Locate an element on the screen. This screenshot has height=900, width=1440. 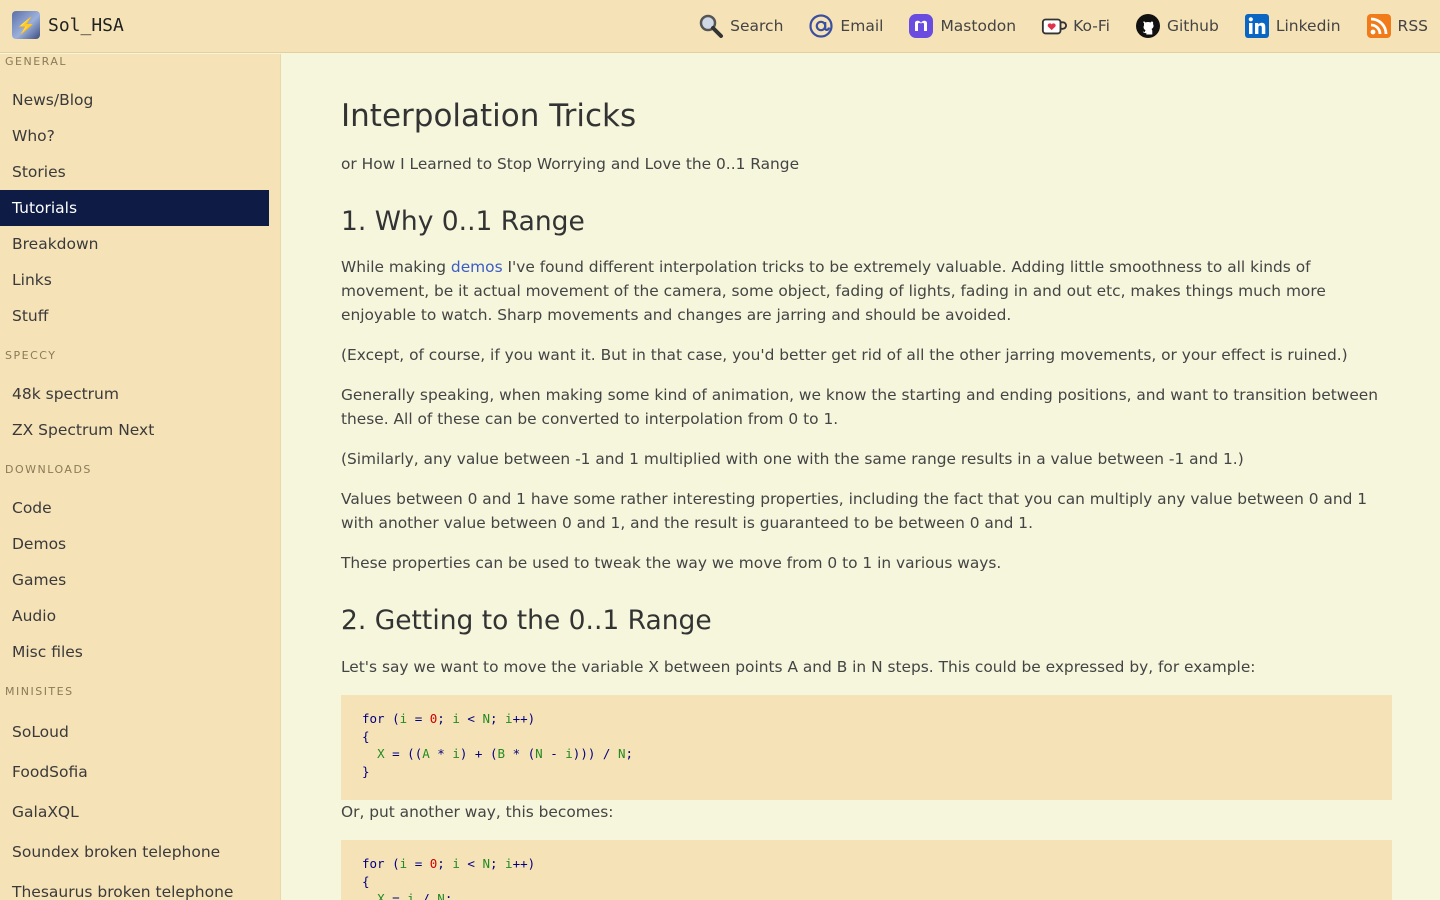
section-heading-why: 1. Why 0..1 Range is located at coordinates (463, 221).